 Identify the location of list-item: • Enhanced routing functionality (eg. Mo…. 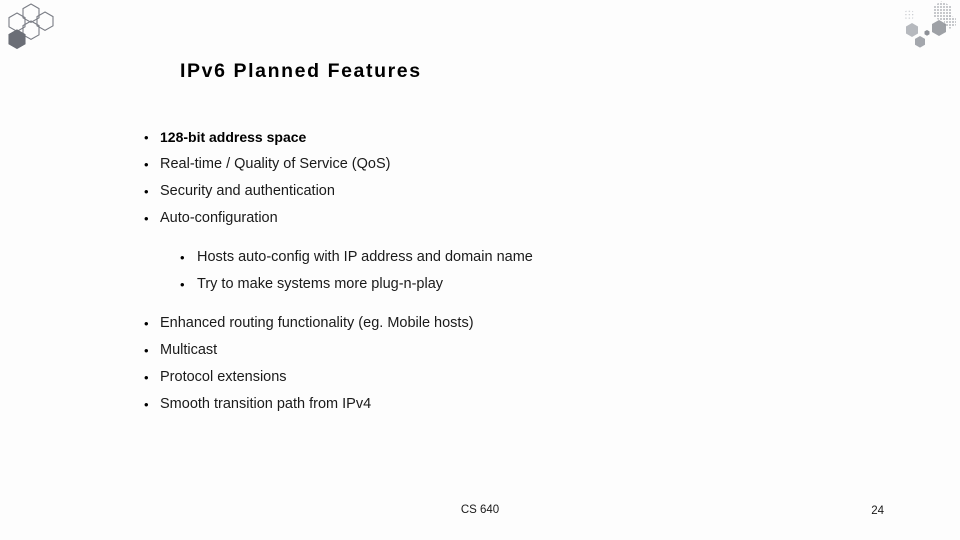
(480, 323).